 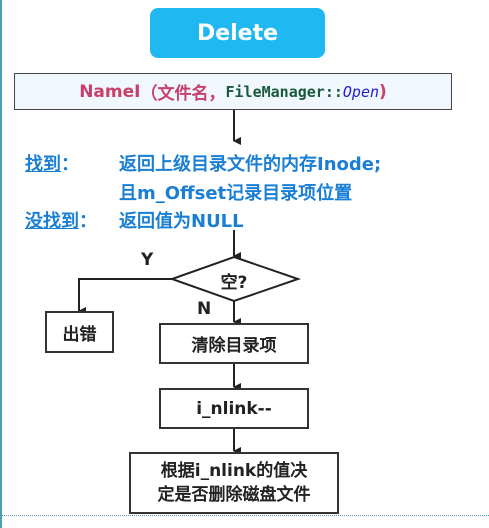 I want to click on nlink-decrement-box: i_nlink--, so click(x=234, y=408).